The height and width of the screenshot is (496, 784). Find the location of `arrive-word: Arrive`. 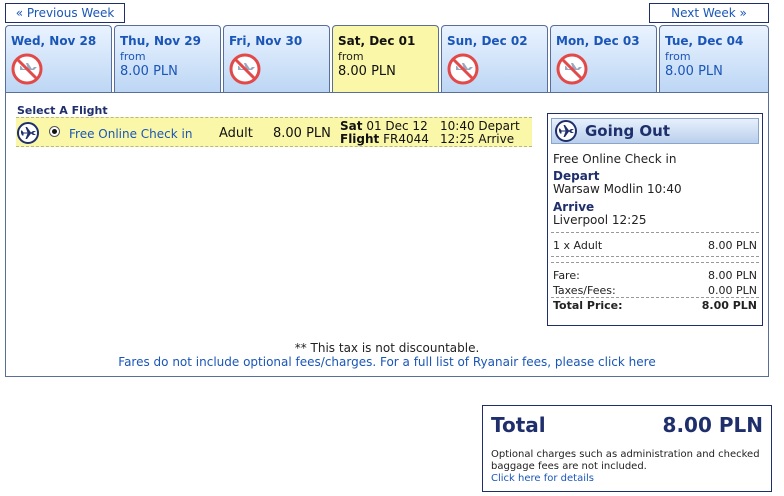

arrive-word: Arrive is located at coordinates (496, 139).